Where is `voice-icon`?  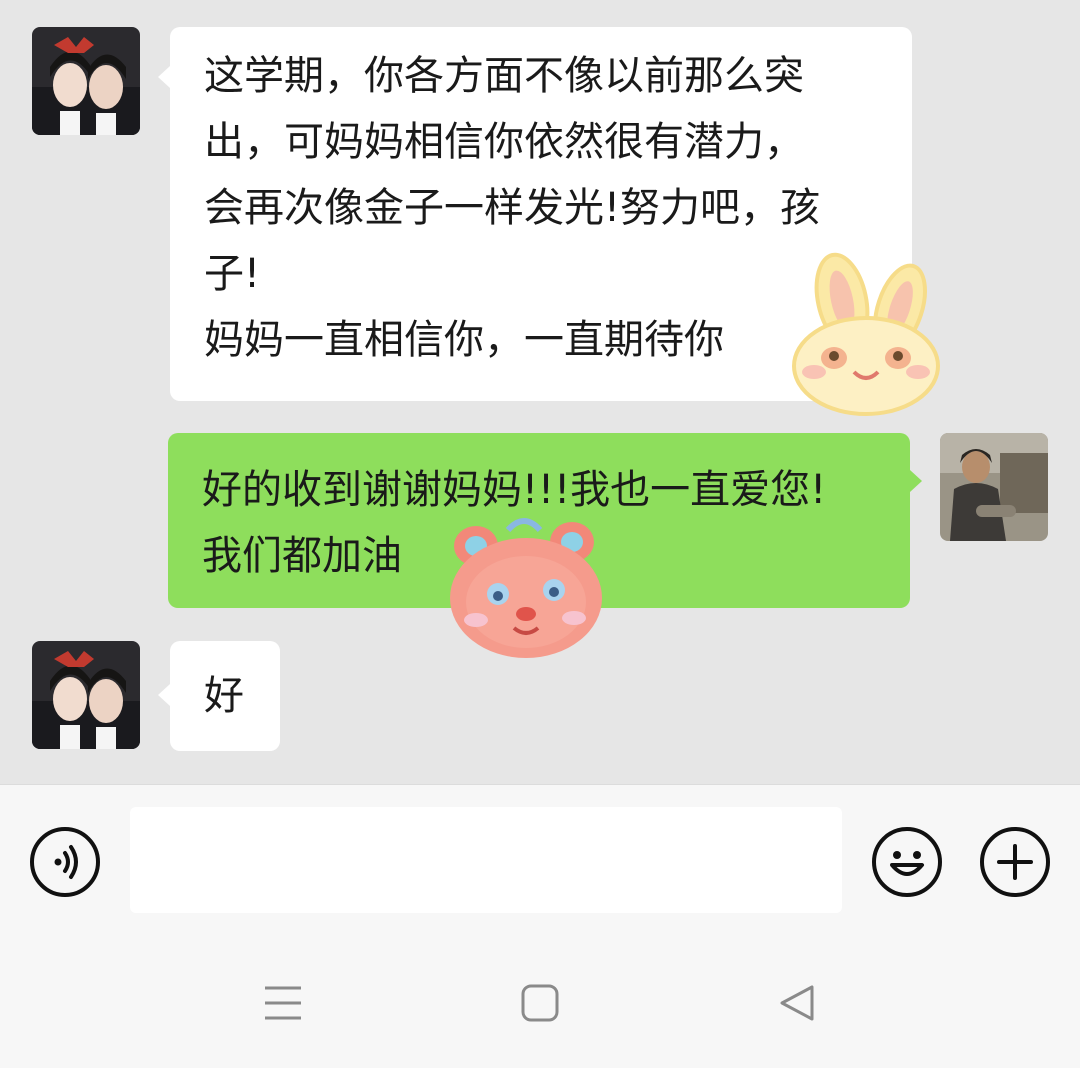 voice-icon is located at coordinates (66, 862).